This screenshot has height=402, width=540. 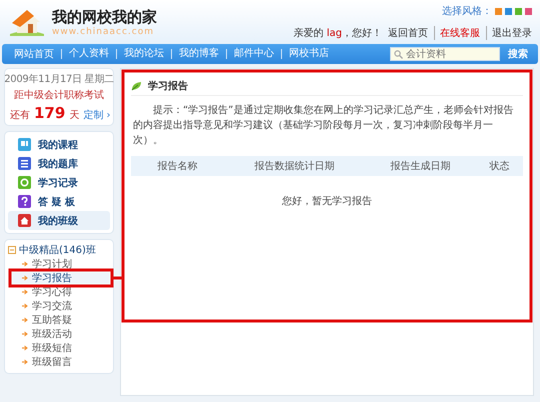 What do you see at coordinates (445, 54) in the screenshot?
I see `search-field: 会计资料` at bounding box center [445, 54].